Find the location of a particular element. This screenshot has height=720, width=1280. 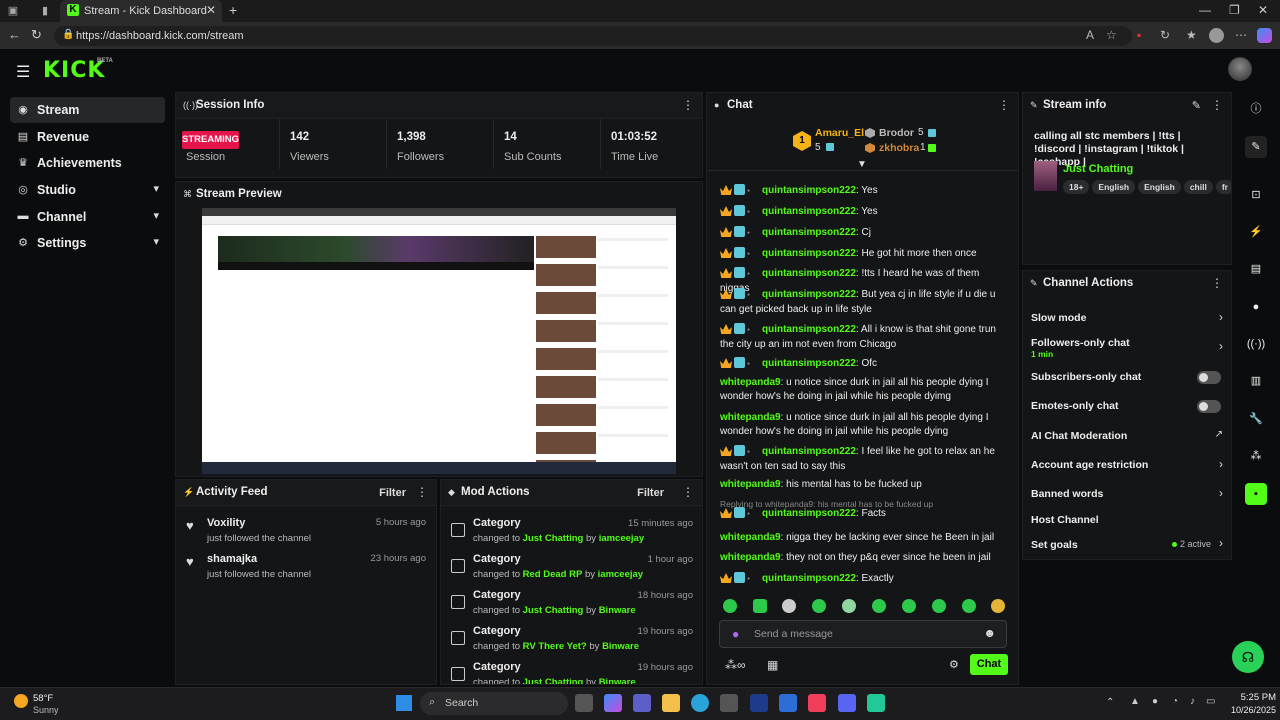

close-tab-icon: ✕ is located at coordinates (211, 10).